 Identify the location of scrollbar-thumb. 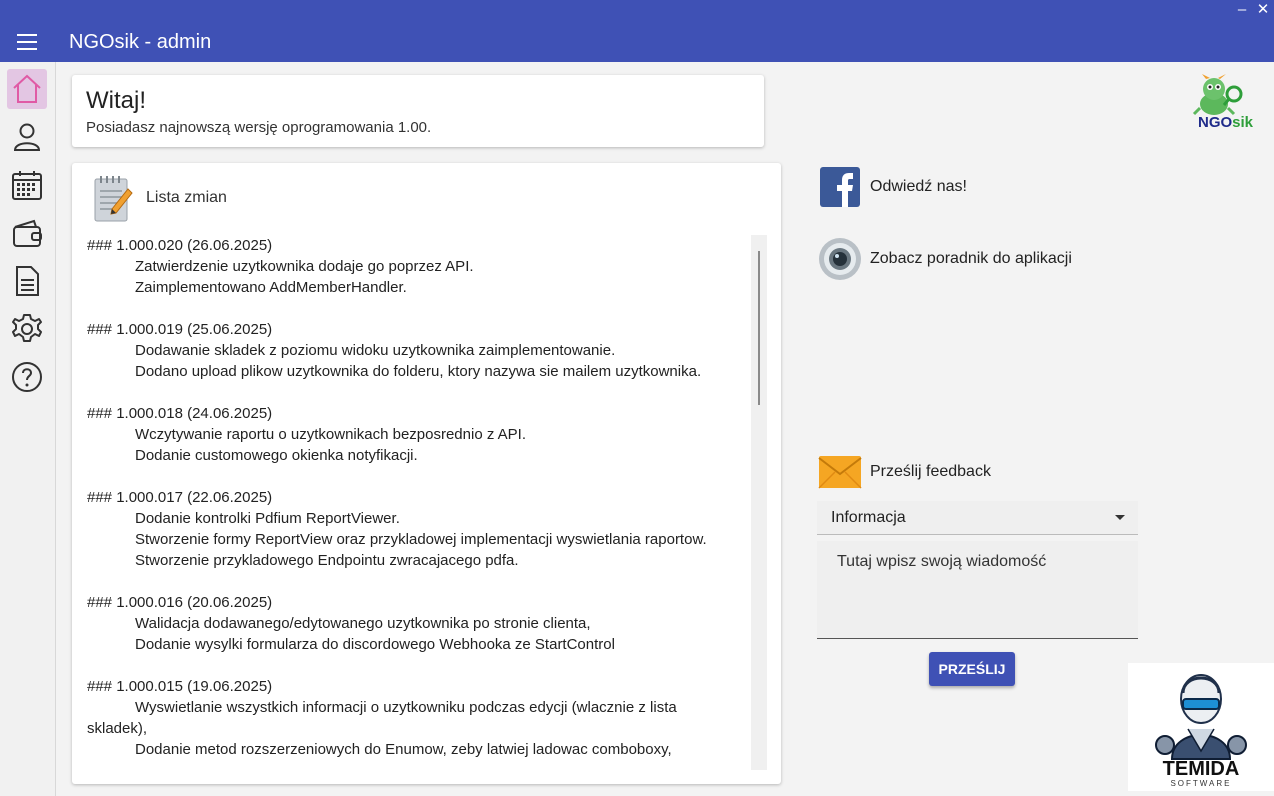
(759, 328).